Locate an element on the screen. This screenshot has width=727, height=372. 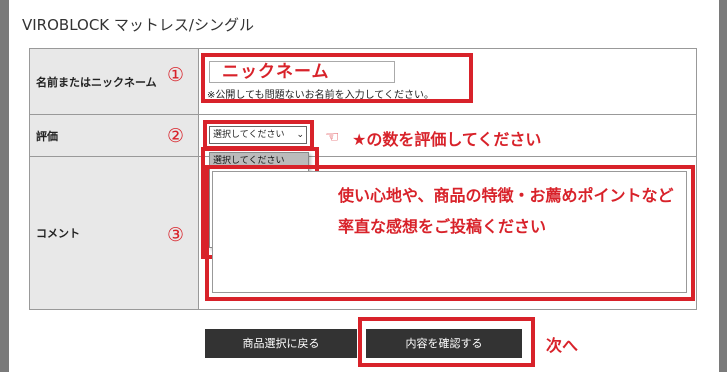
column-divider is located at coordinates (198, 179).